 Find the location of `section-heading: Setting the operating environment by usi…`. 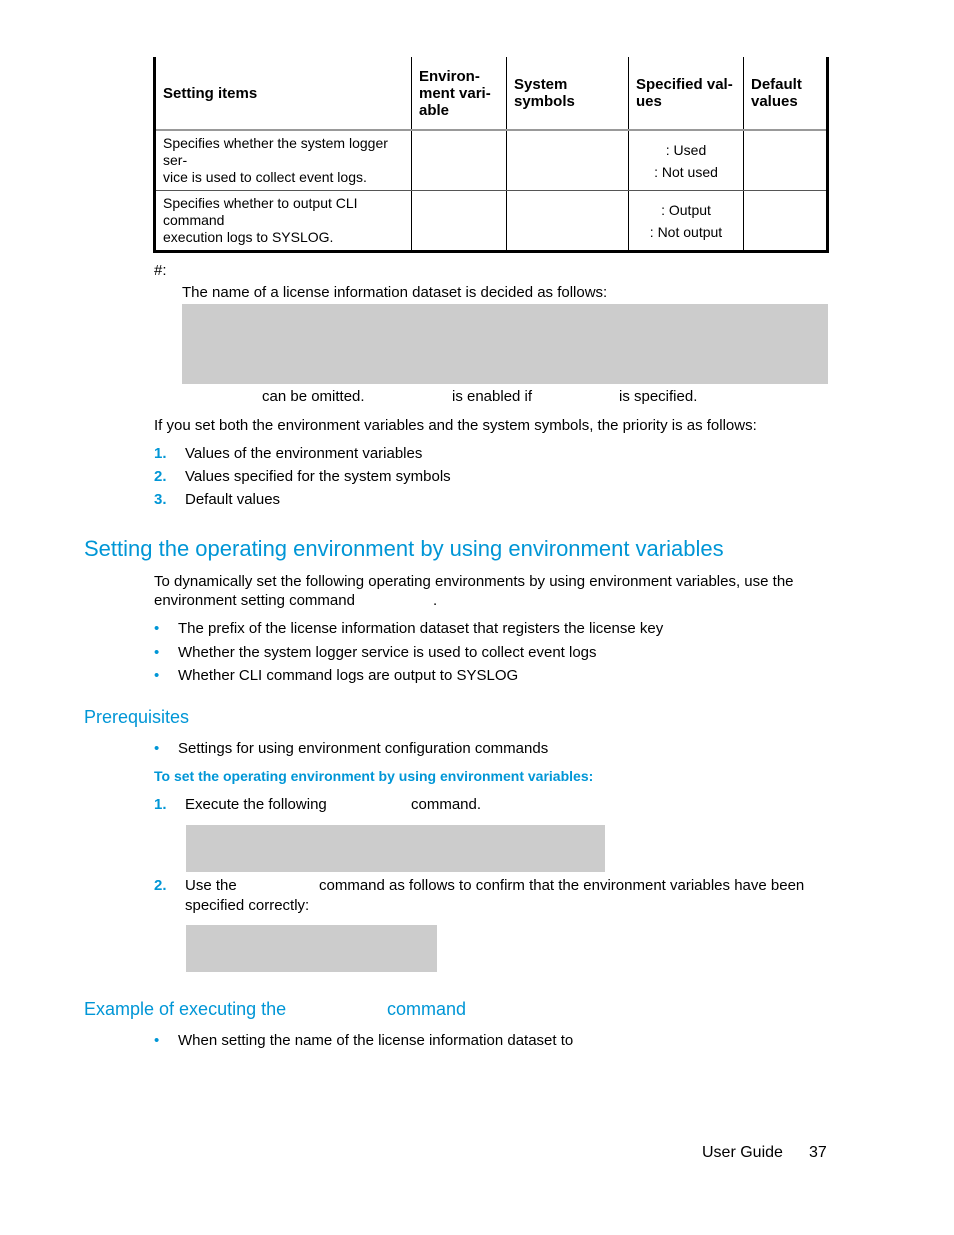

section-heading: Setting the operating environment by usi… is located at coordinates (404, 548).